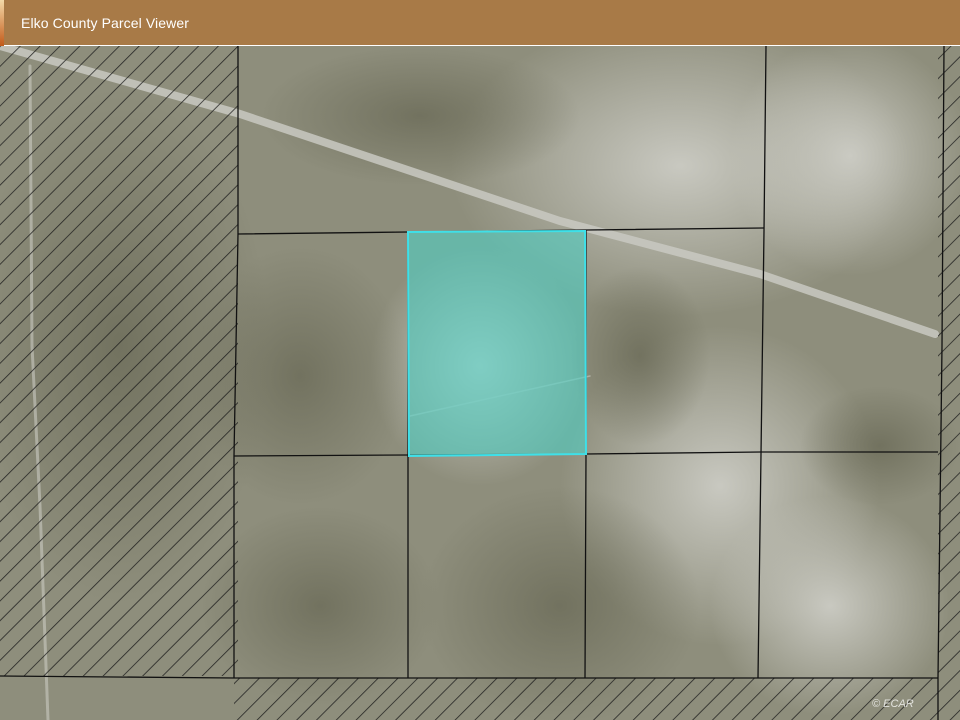  Describe the element at coordinates (893, 704) in the screenshot. I see `map-attribution: © ECAR` at that location.